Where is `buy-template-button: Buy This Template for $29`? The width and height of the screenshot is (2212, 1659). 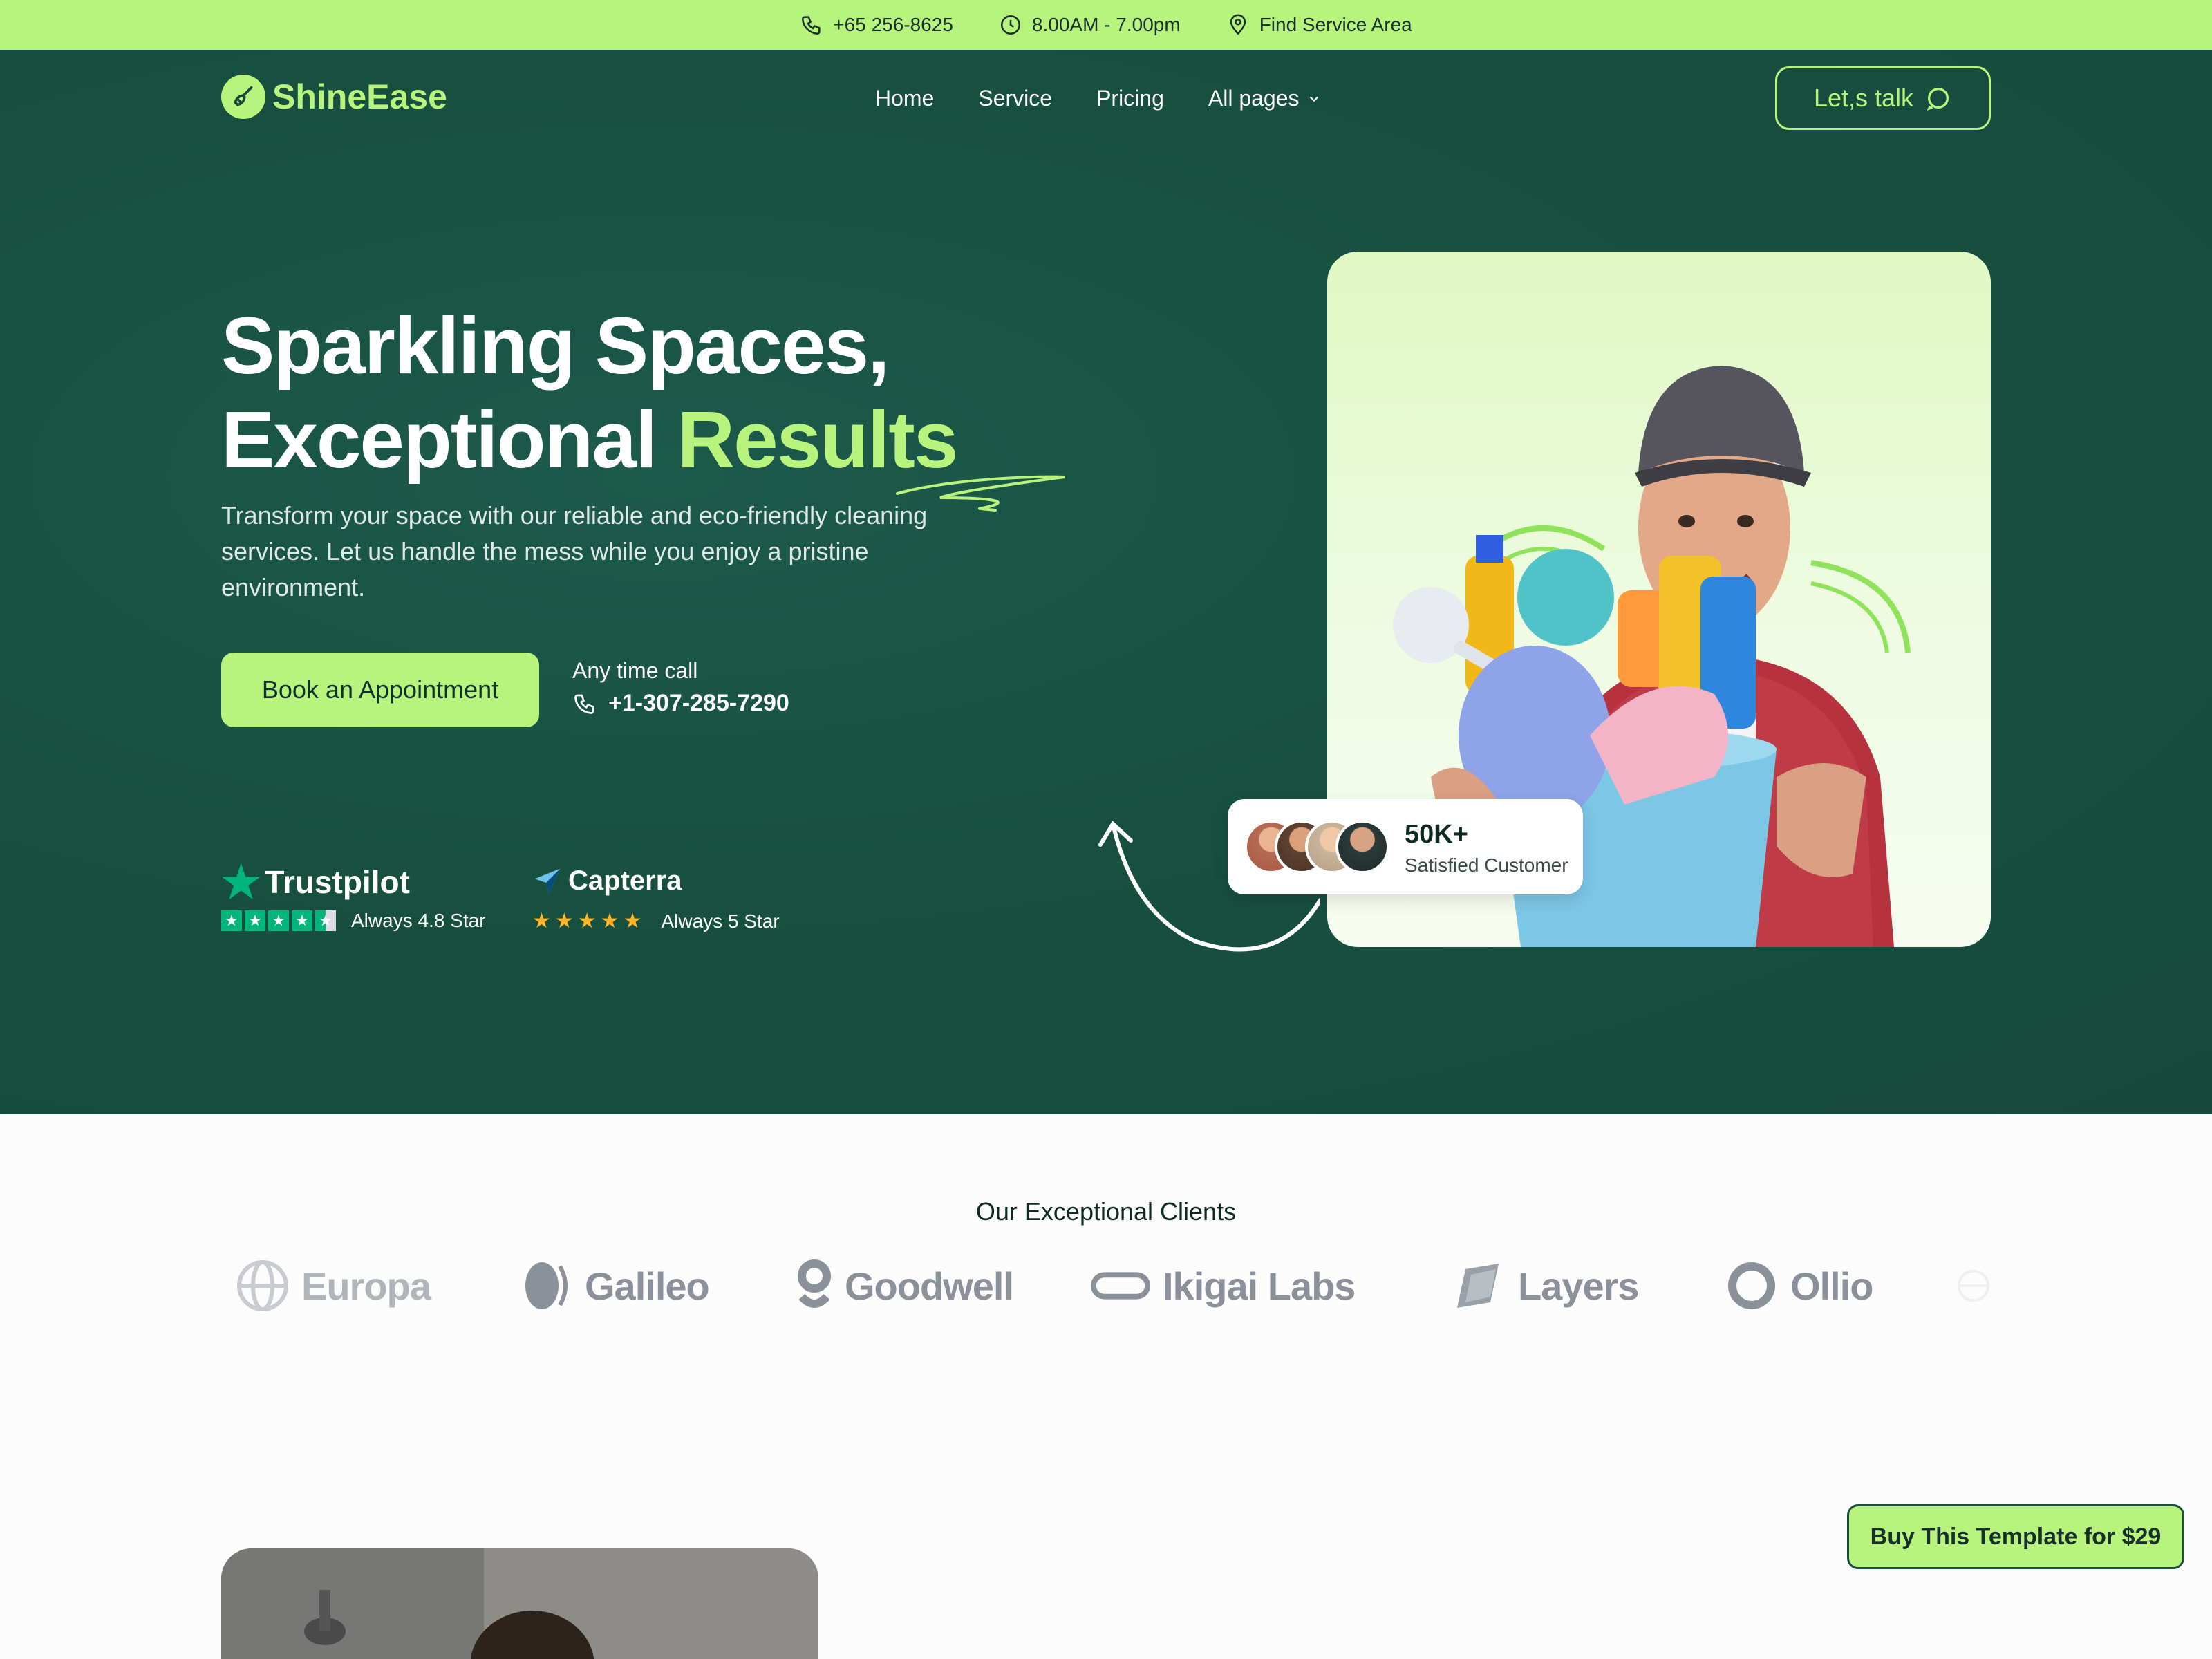 buy-template-button: Buy This Template for $29 is located at coordinates (2015, 1536).